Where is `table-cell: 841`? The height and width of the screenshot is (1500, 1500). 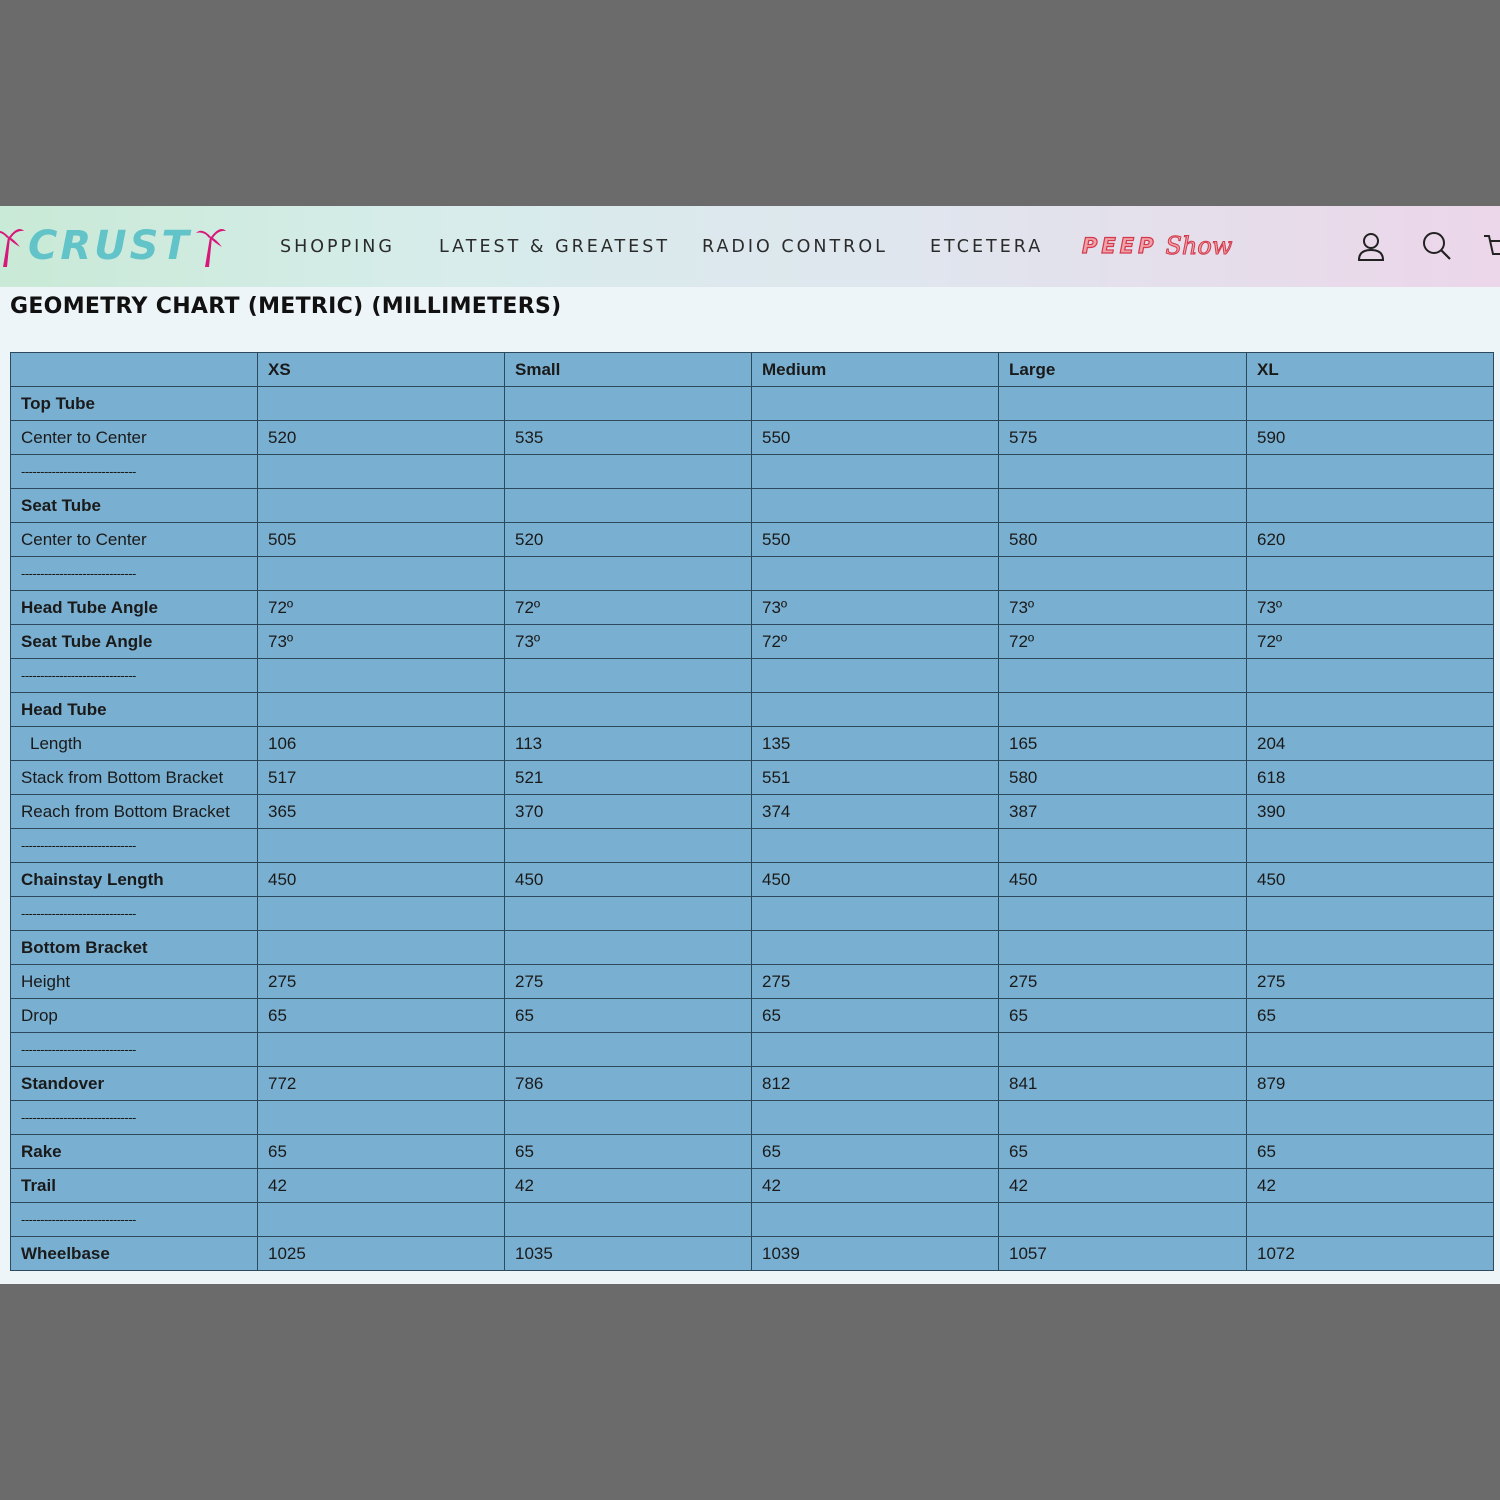 table-cell: 841 is located at coordinates (1122, 1083).